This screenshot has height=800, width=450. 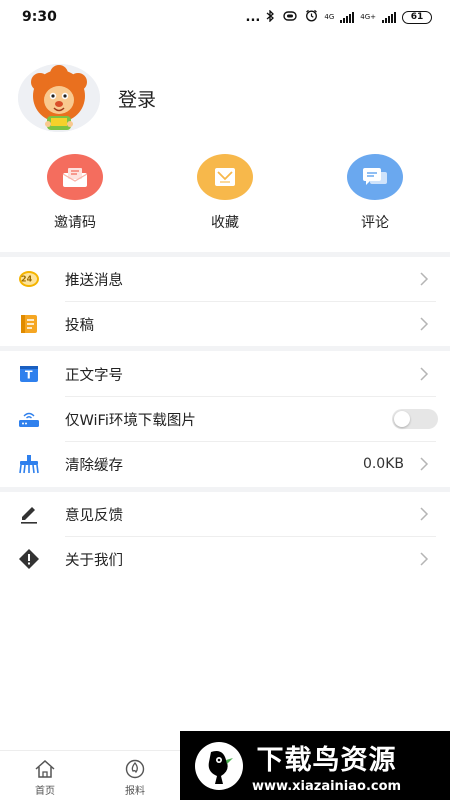 I want to click on bookmark-tray-icon, so click(x=225, y=177).